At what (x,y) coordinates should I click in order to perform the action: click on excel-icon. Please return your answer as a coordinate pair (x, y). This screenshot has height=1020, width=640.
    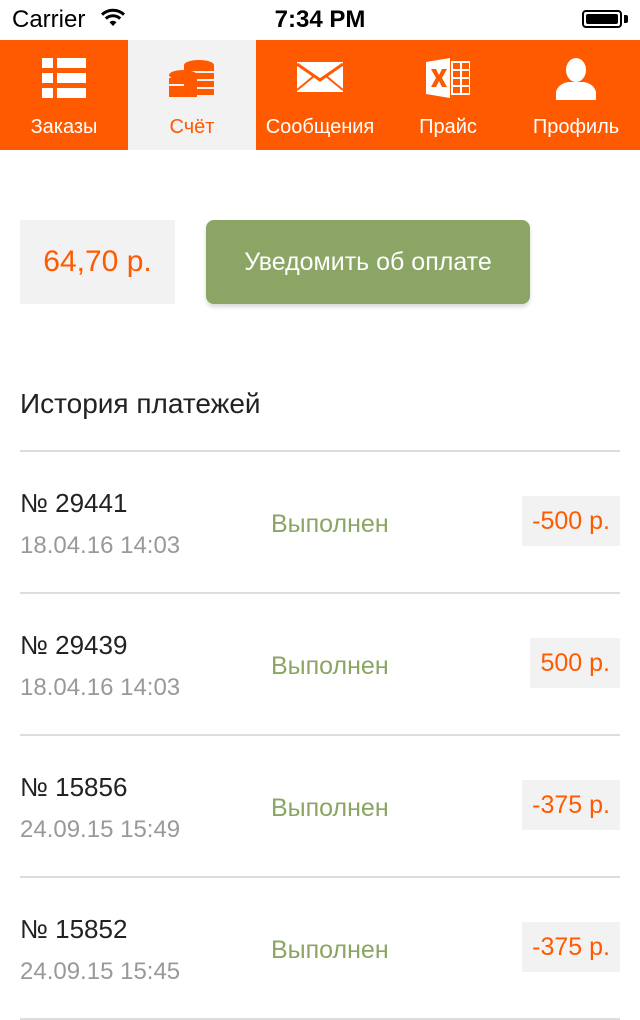
    Looking at the image, I should click on (448, 80).